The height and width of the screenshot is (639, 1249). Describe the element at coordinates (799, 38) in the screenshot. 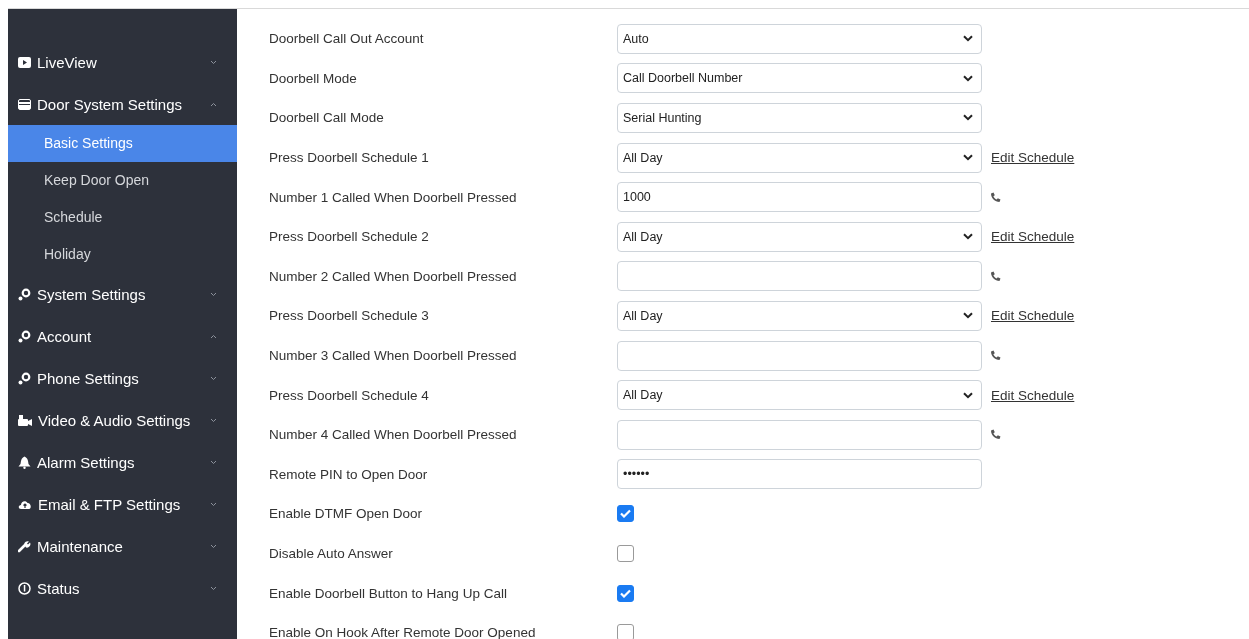

I see `dropdown: Auto` at that location.